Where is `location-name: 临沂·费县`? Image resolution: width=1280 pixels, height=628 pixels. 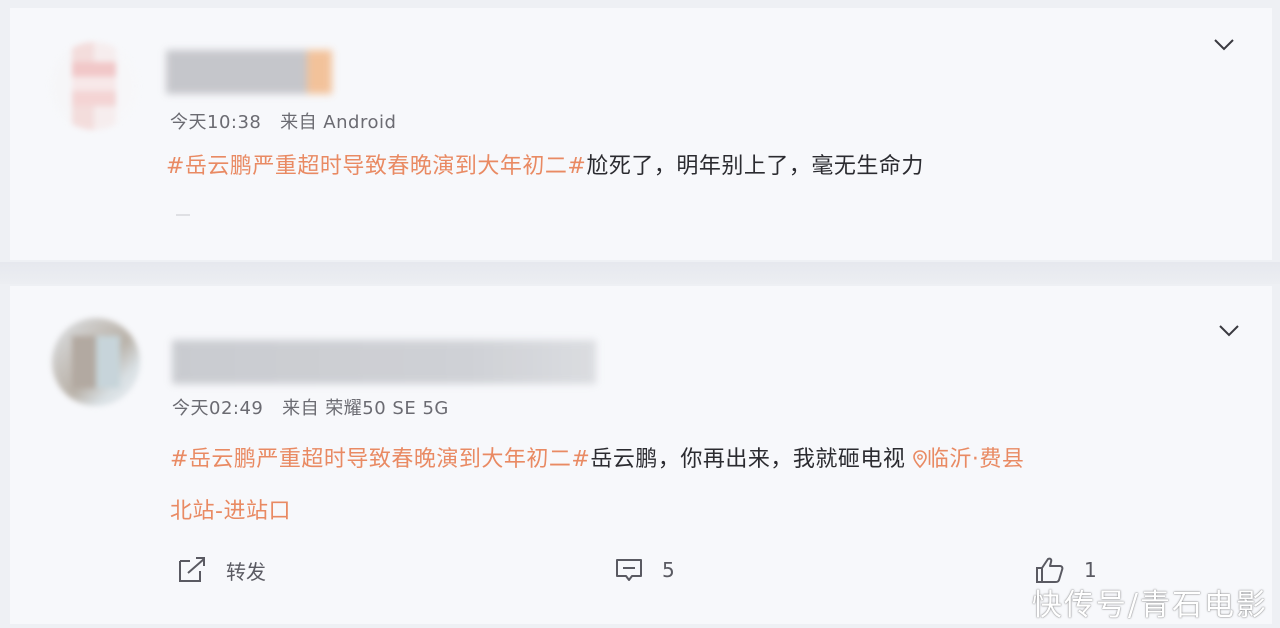
location-name: 临沂·费县 is located at coordinates (975, 459).